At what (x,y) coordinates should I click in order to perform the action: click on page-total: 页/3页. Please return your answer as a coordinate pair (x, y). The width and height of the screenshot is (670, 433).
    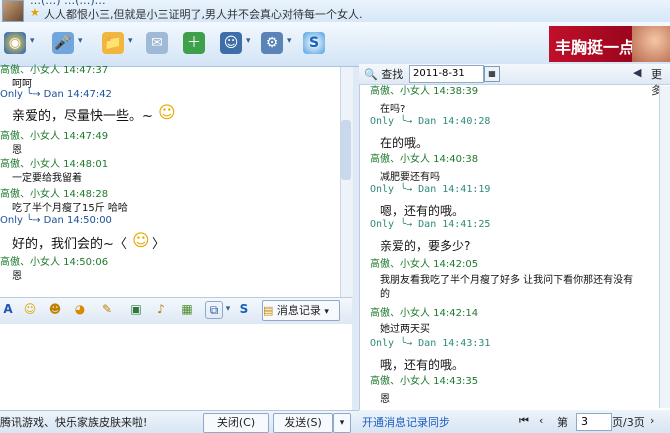
    Looking at the image, I should click on (628, 422).